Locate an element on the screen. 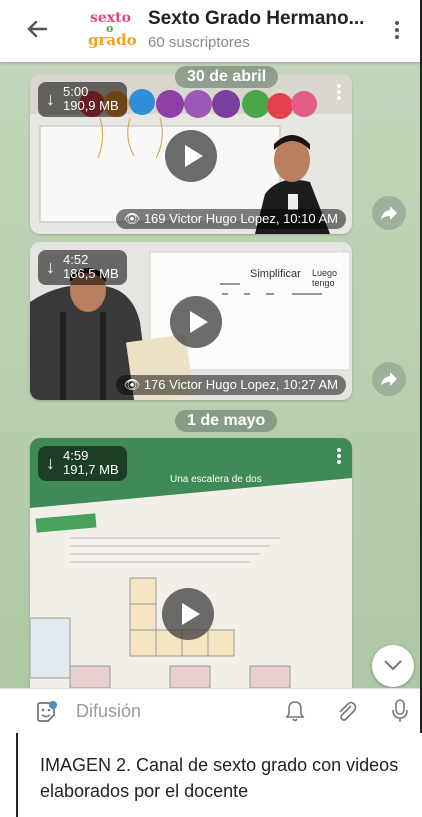 The image size is (422, 817). bell-icon is located at coordinates (295, 711).